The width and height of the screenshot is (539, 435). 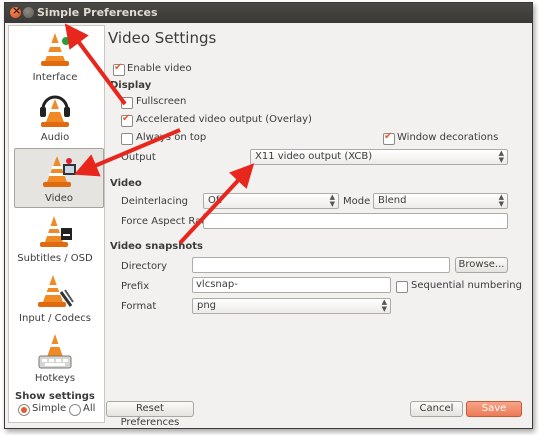 I want to click on sidebar-item-audio: Audio, so click(x=55, y=117).